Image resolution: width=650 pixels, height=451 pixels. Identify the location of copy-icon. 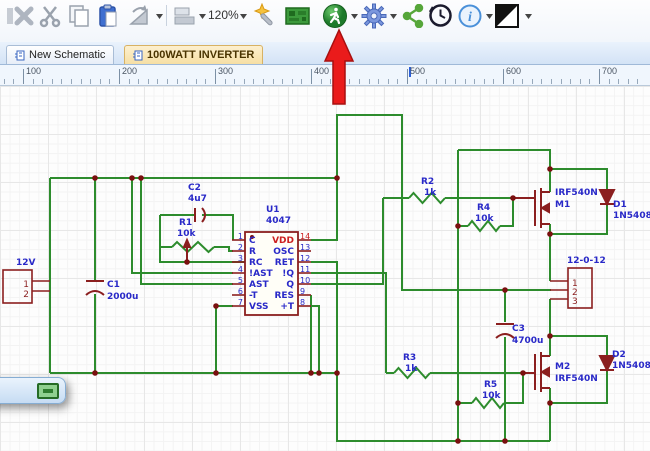
(78, 15).